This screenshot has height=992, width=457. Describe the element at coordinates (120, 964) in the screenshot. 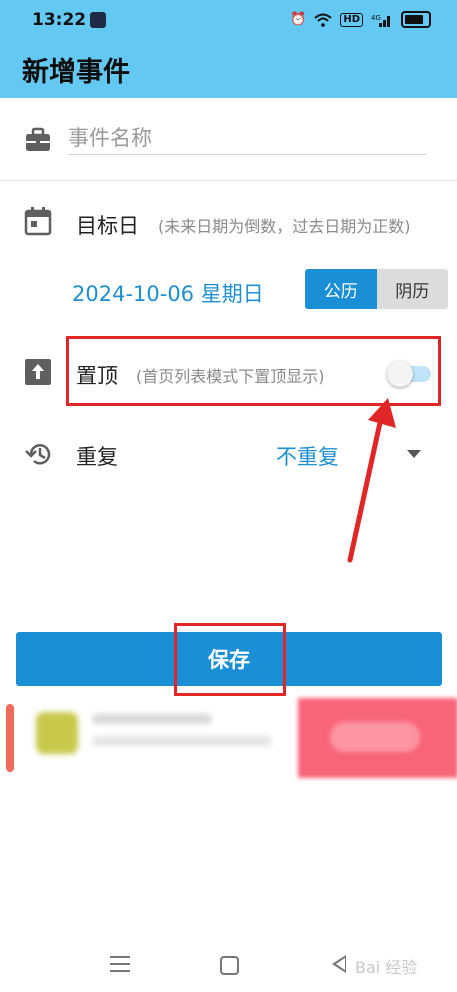

I see `menu-icon` at that location.